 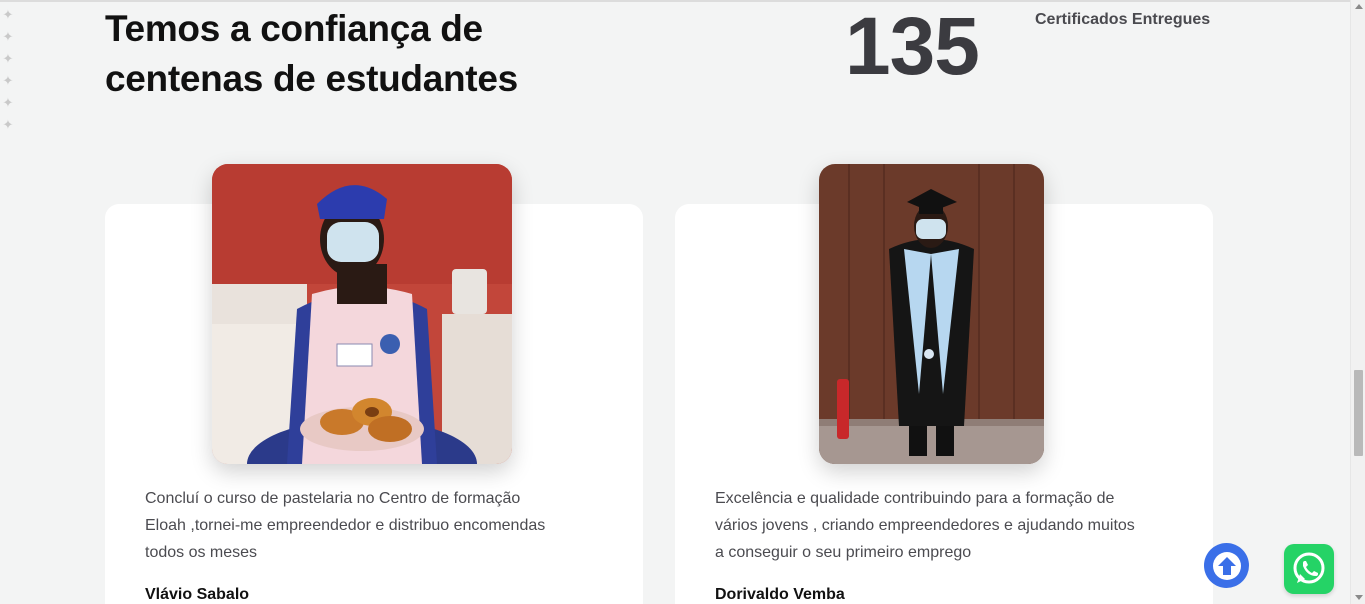 What do you see at coordinates (1358, 413) in the screenshot?
I see `scrollbar-thumb` at bounding box center [1358, 413].